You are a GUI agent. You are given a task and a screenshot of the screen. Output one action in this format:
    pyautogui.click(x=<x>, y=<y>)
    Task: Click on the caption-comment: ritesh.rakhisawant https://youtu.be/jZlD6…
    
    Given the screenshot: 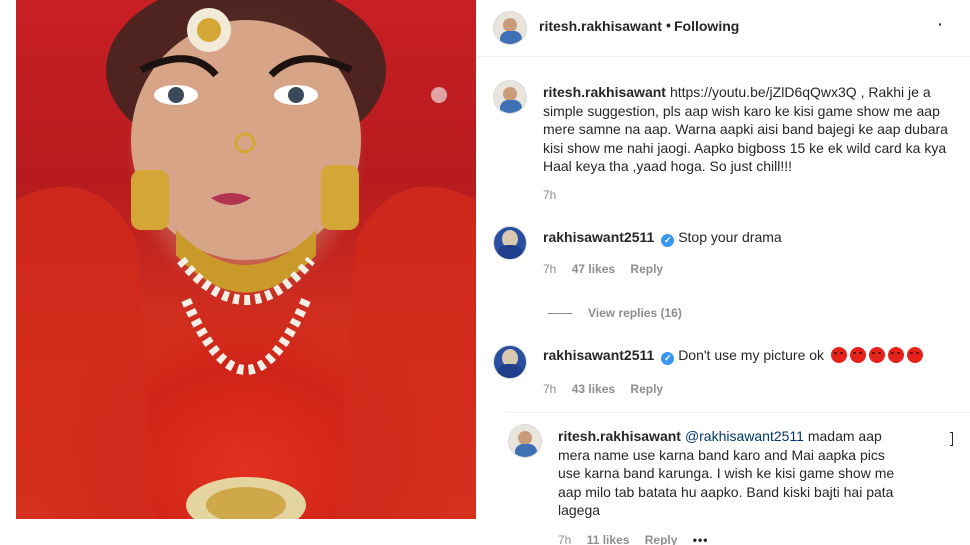 What is the action you would take?
    pyautogui.click(x=748, y=129)
    